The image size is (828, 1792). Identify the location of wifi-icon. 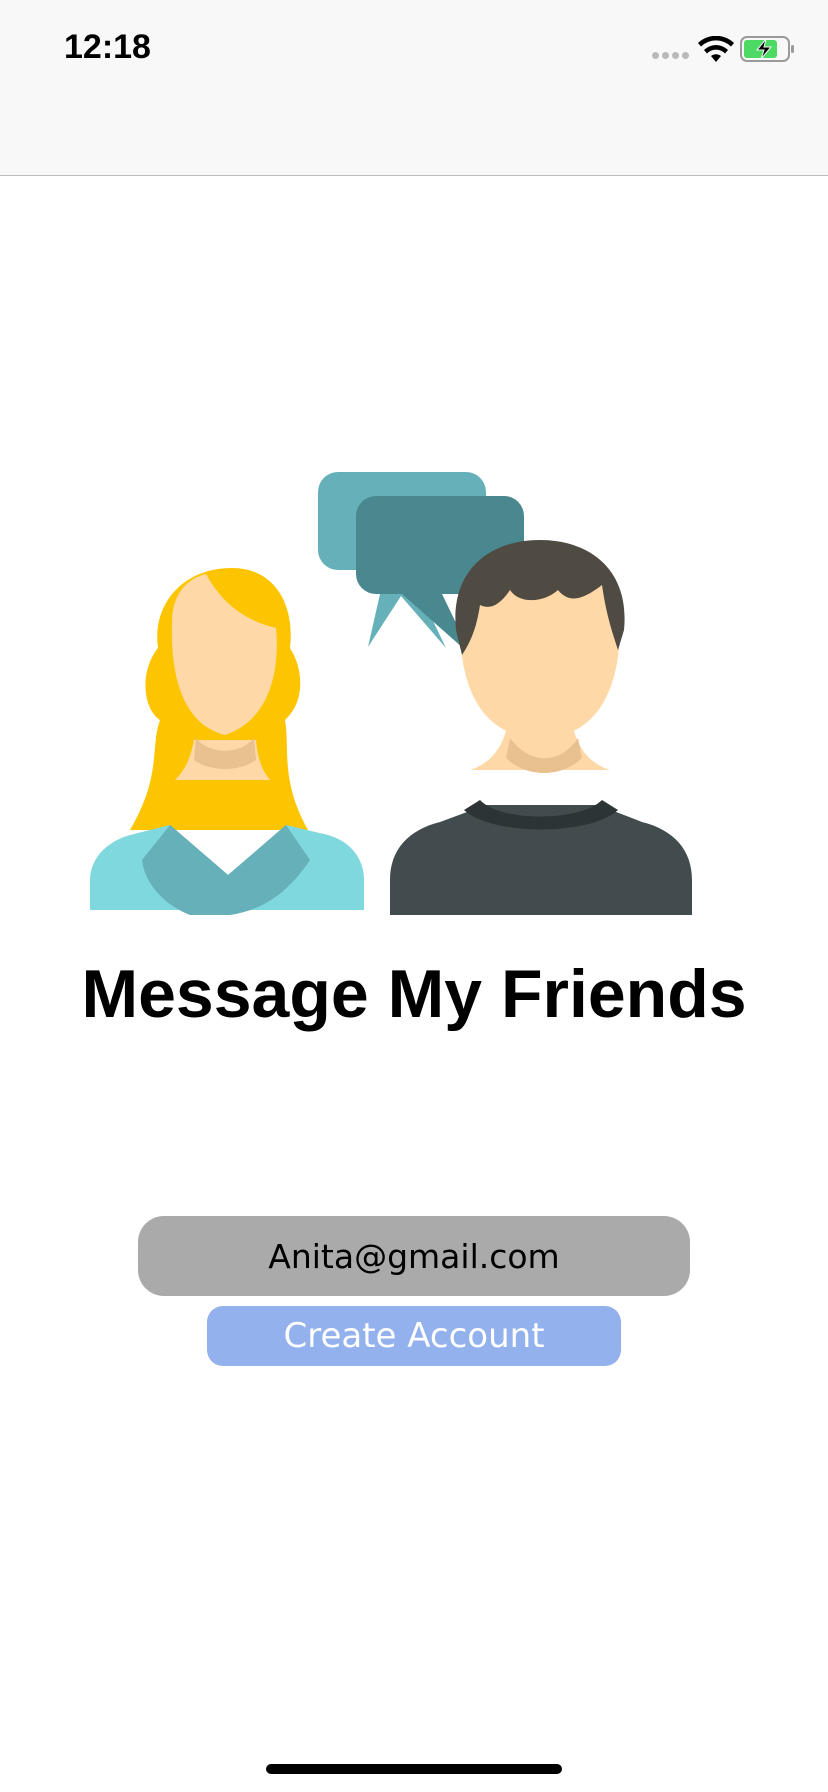
(716, 49).